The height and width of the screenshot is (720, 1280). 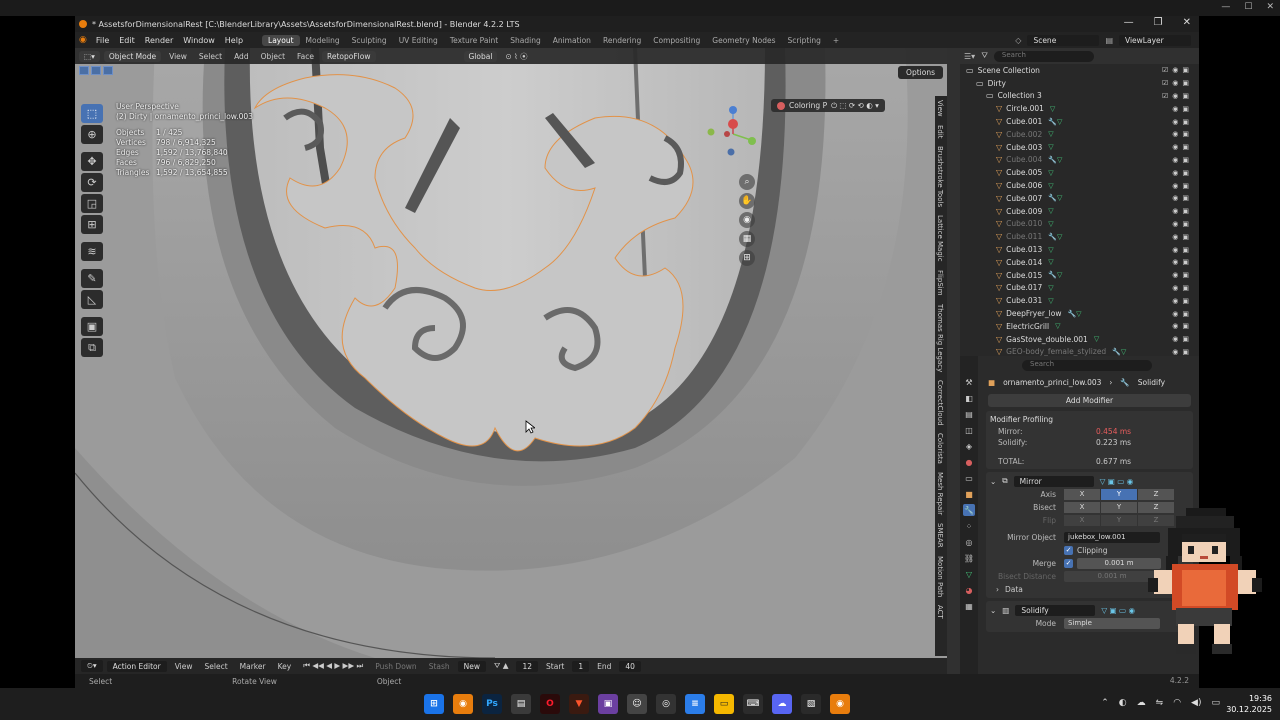 What do you see at coordinates (940, 493) in the screenshot?
I see `sidebar-tab-mesh-repair: Mesh Repair` at bounding box center [940, 493].